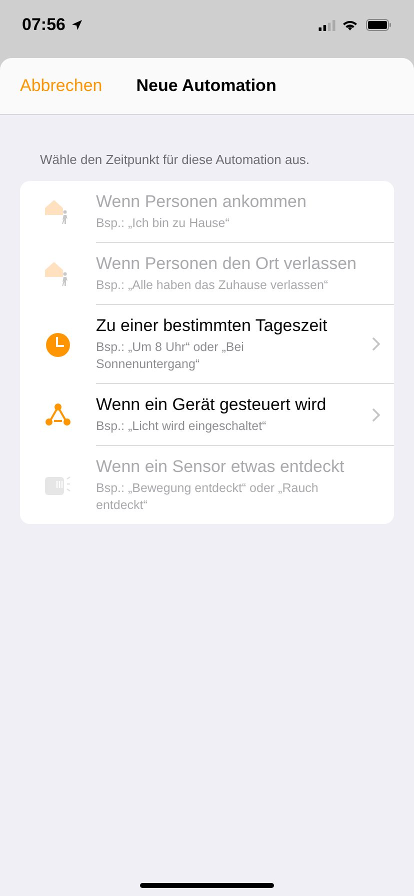  Describe the element at coordinates (379, 25) in the screenshot. I see `battery-icon` at that location.